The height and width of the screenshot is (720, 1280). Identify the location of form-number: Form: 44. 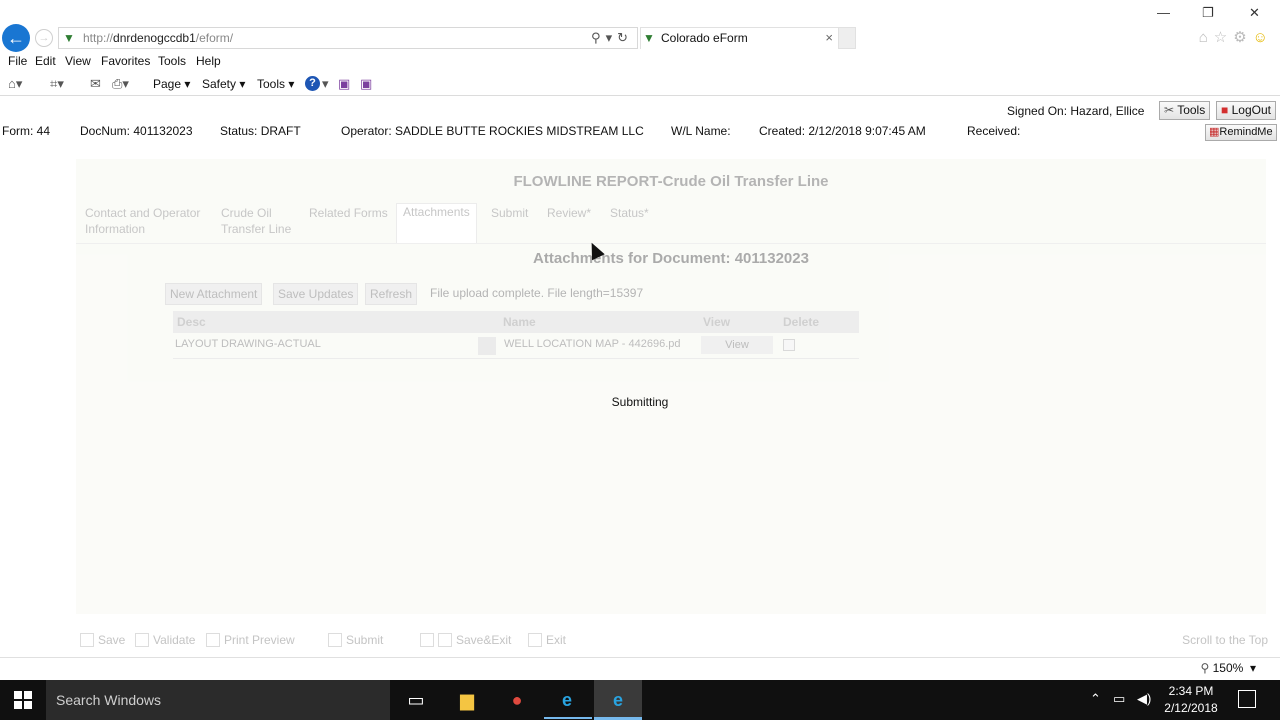
(26, 131).